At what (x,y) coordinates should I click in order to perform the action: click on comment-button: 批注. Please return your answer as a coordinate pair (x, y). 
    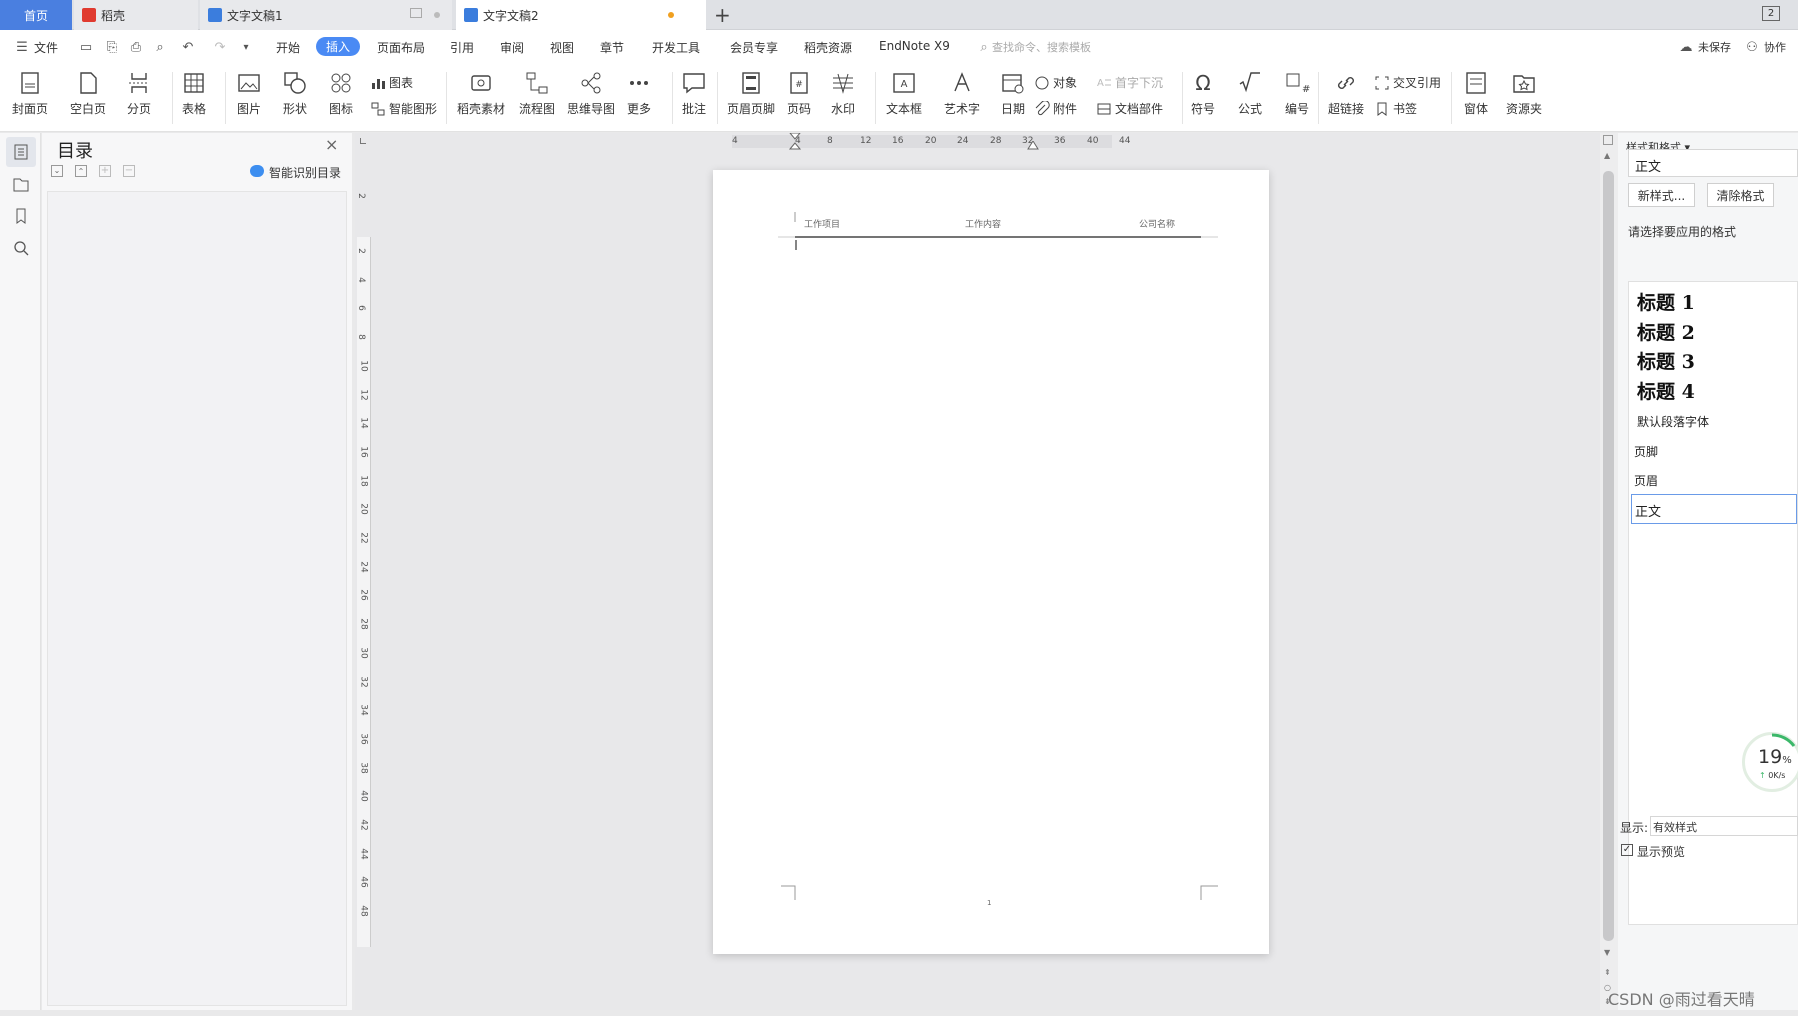
    Looking at the image, I should click on (694, 93).